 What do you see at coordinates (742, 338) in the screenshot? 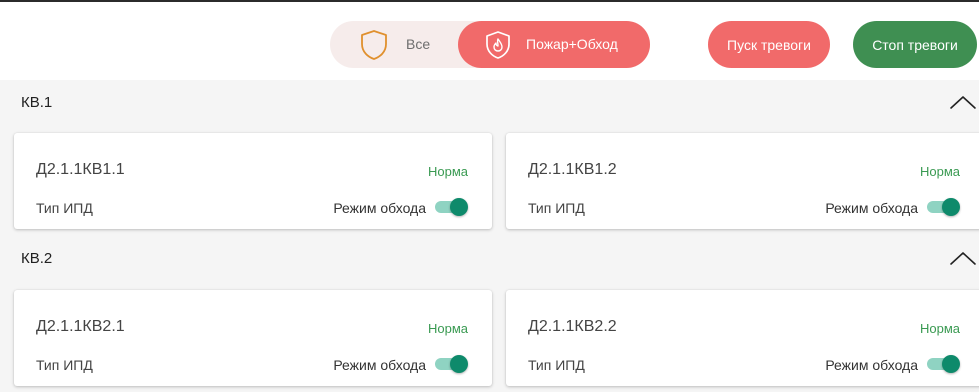
I see `device-card: Д2.1.1КВ2.2 Норма Тип ИПД Режим обхода` at bounding box center [742, 338].